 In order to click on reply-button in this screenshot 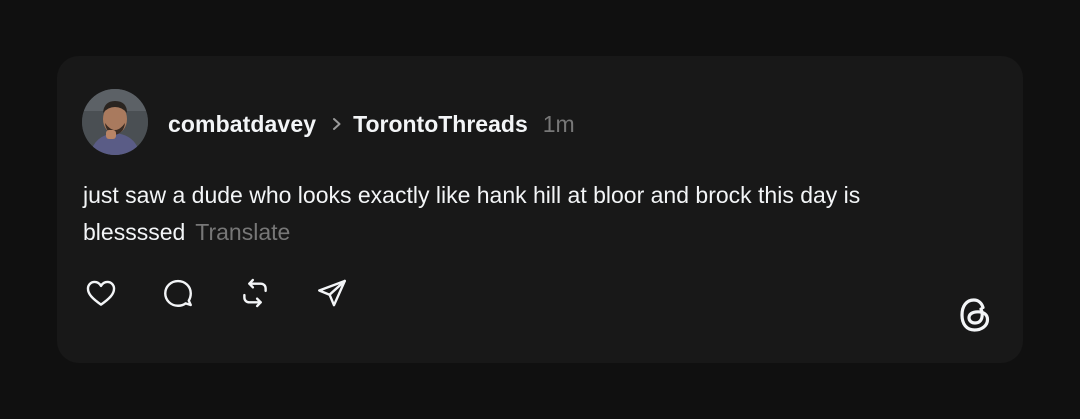, I will do `click(178, 293)`.